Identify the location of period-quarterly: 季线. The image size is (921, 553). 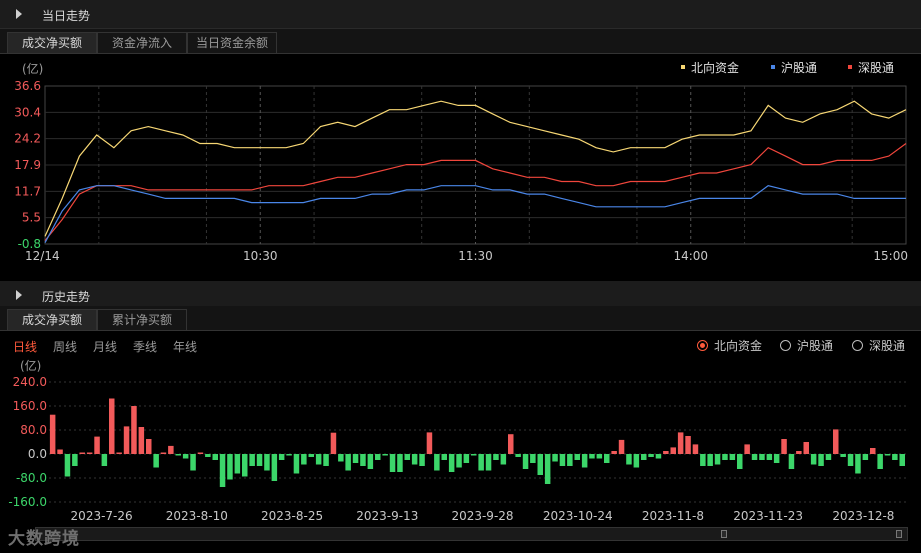
(145, 346).